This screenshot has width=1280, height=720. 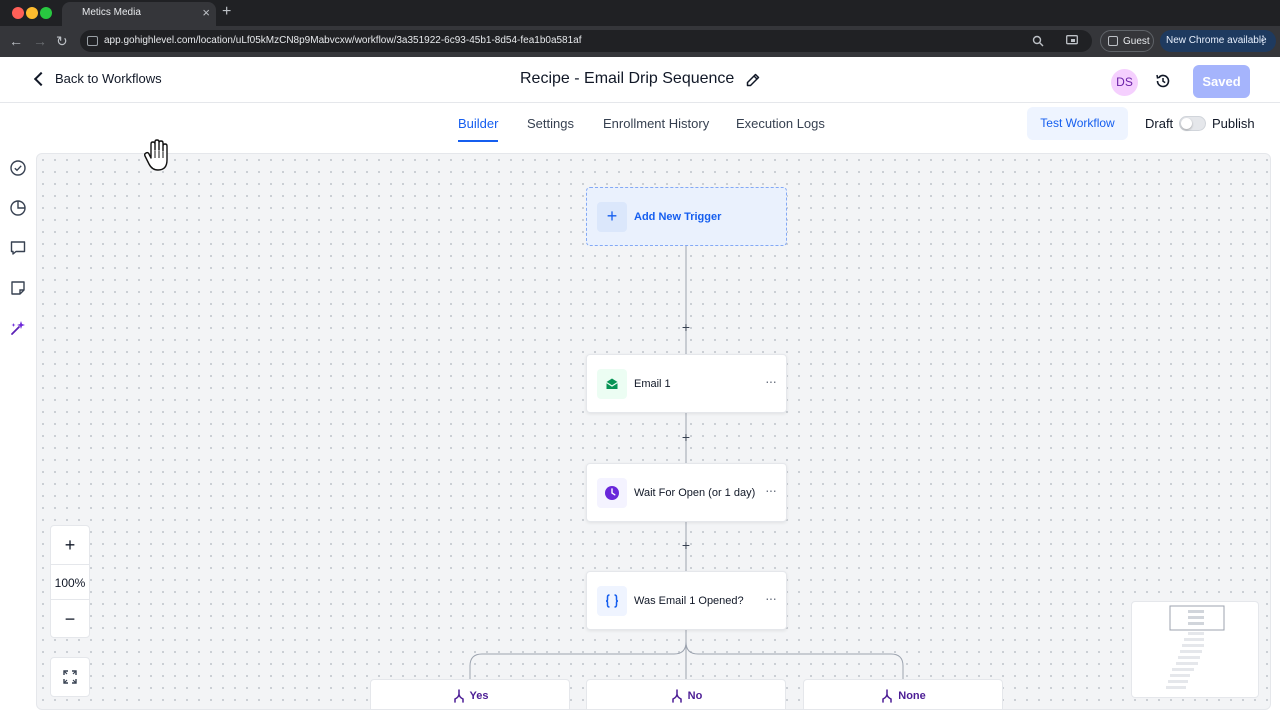 I want to click on zoom-in-button: +, so click(x=70, y=545).